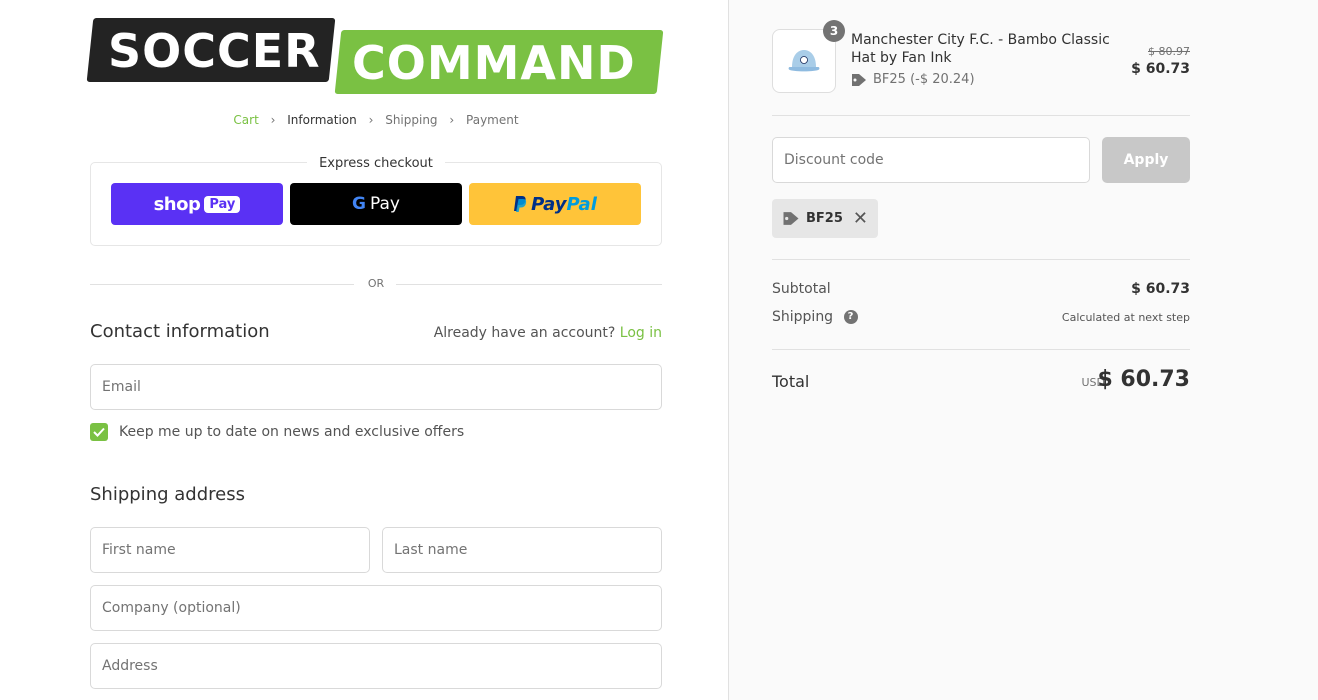 The image size is (1318, 700). I want to click on shipping-row-label: Shipping ?, so click(815, 317).